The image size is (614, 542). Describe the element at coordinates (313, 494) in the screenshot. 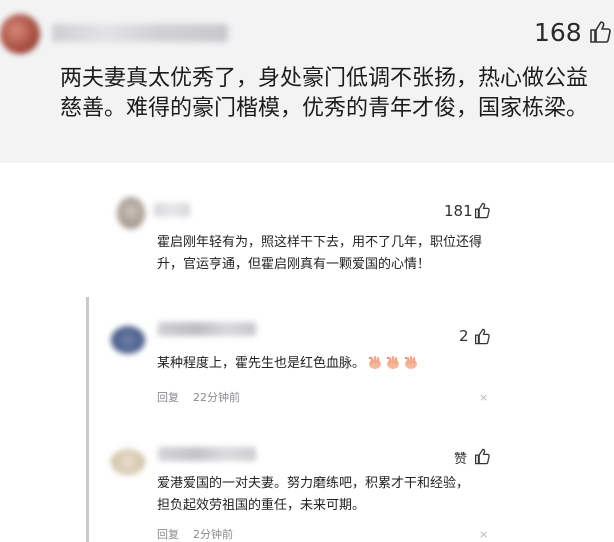

I see `reply-text: 爱港爱国的一对夫妻。努力磨练吧，积累才干和经验，担负起效劳祖国的重任，未来可期。` at that location.